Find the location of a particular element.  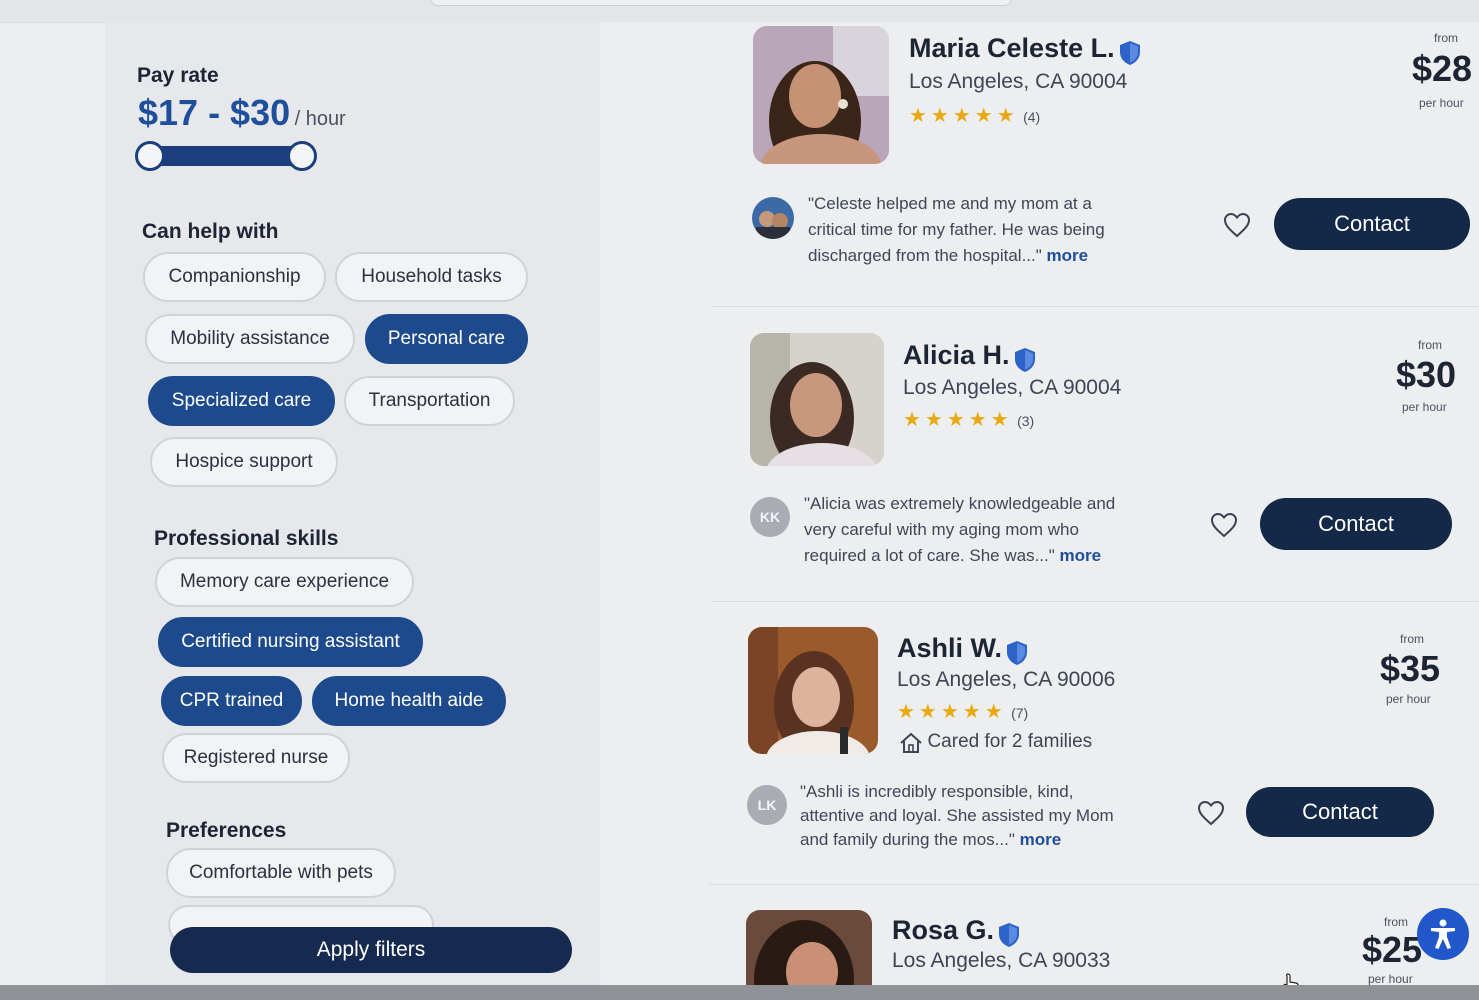

reviewer-initials-avatar: LK is located at coordinates (767, 805).